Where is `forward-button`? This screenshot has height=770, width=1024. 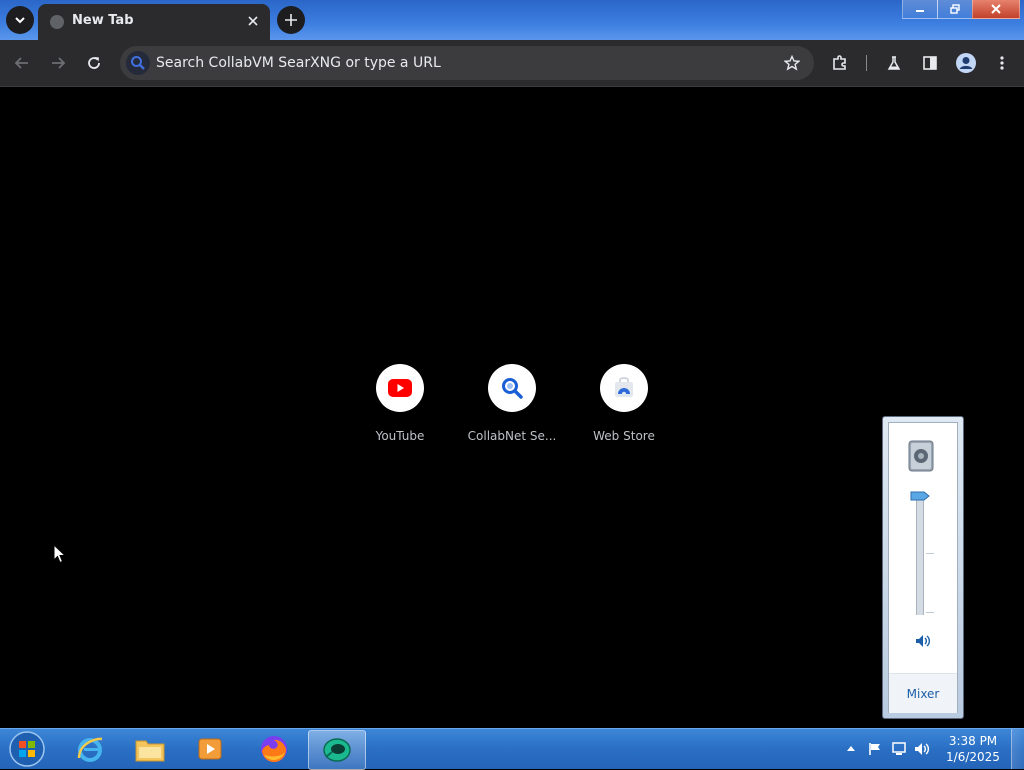
forward-button is located at coordinates (58, 63).